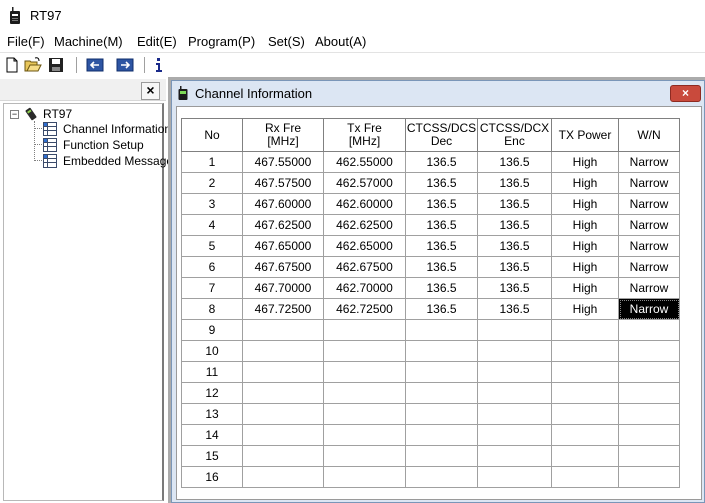 The height and width of the screenshot is (503, 705). Describe the element at coordinates (14, 114) in the screenshot. I see `collapse-icon: −` at that location.